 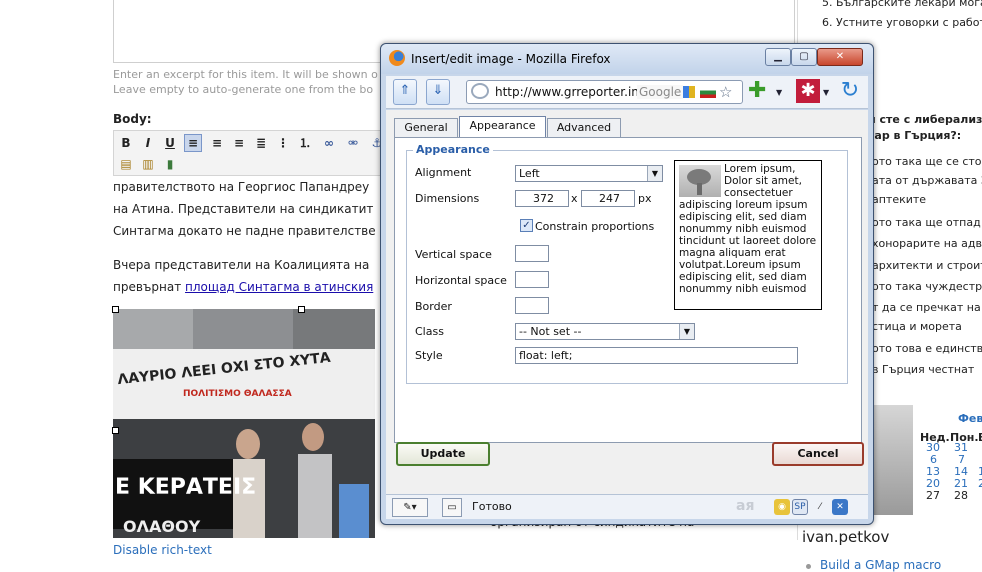 I want to click on brush-icon: ⁄, so click(x=820, y=507).